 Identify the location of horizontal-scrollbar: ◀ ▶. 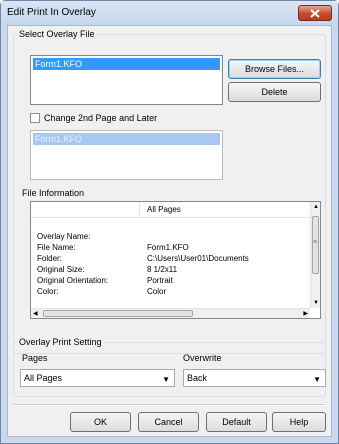
(170, 313).